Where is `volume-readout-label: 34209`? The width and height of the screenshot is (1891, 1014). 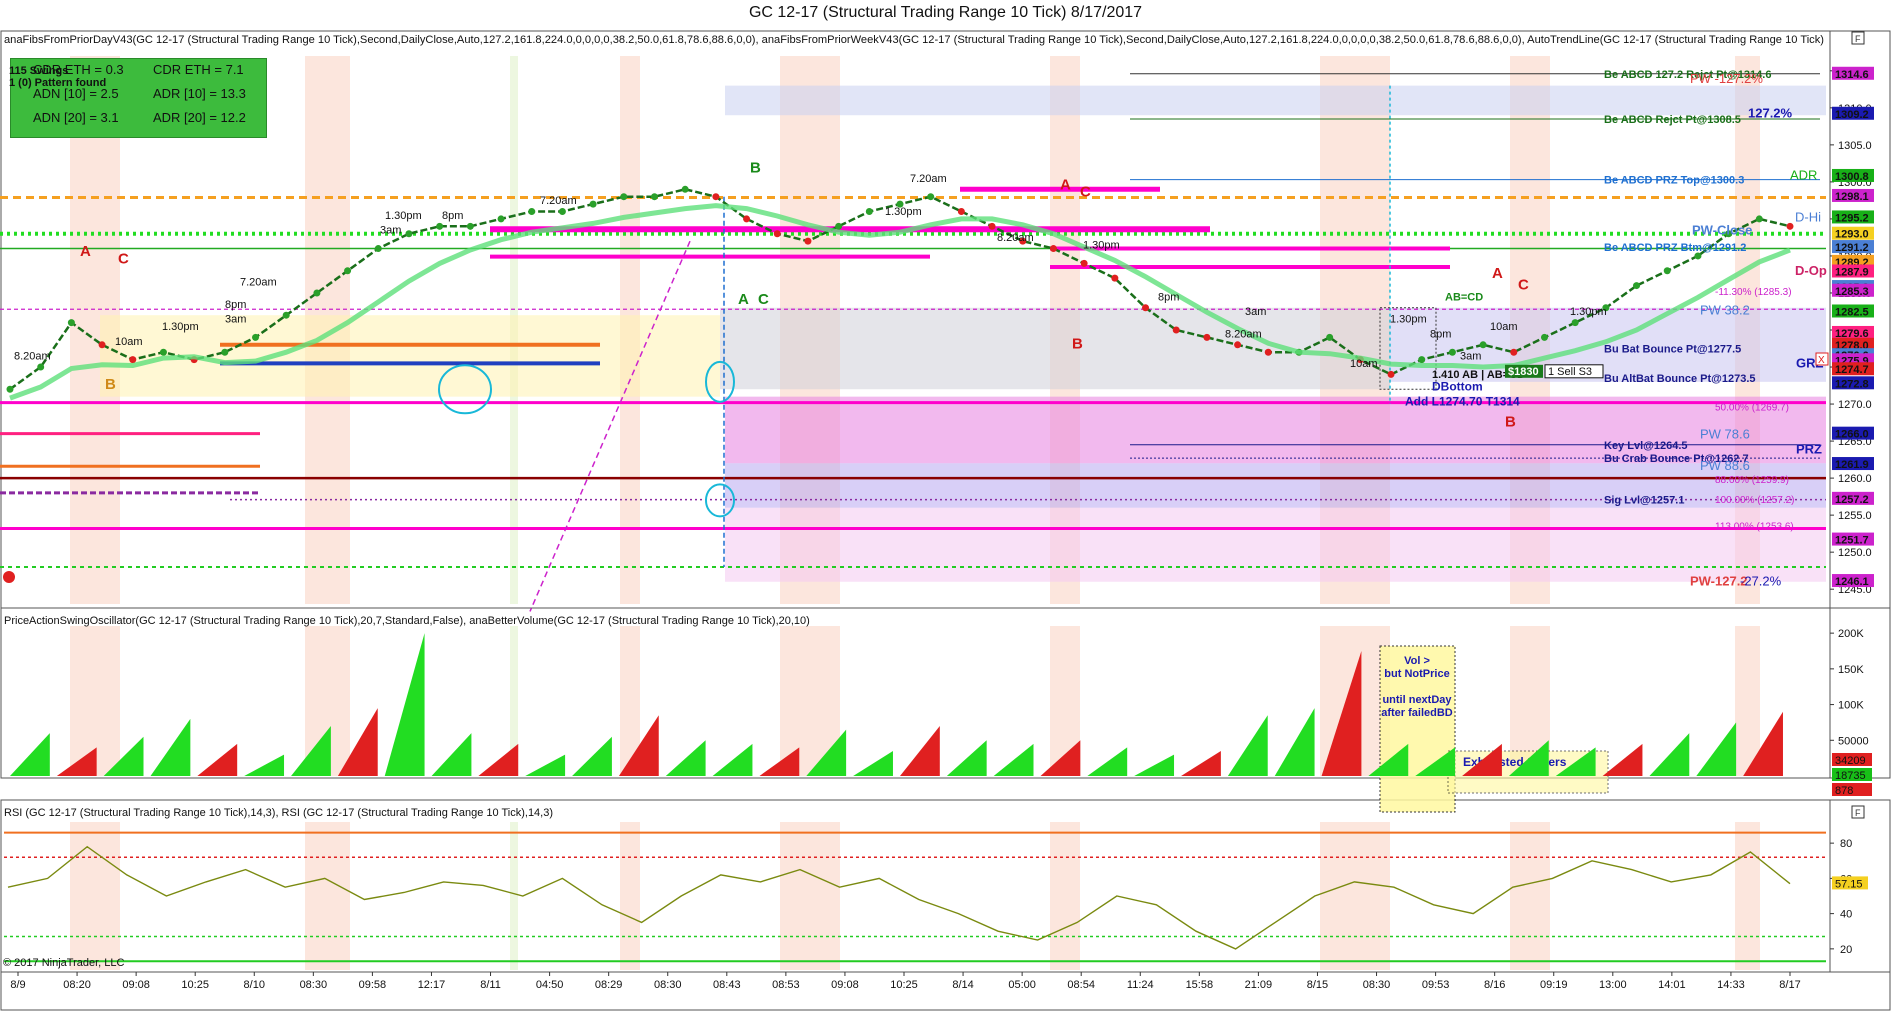 volume-readout-label: 34209 is located at coordinates (1850, 761).